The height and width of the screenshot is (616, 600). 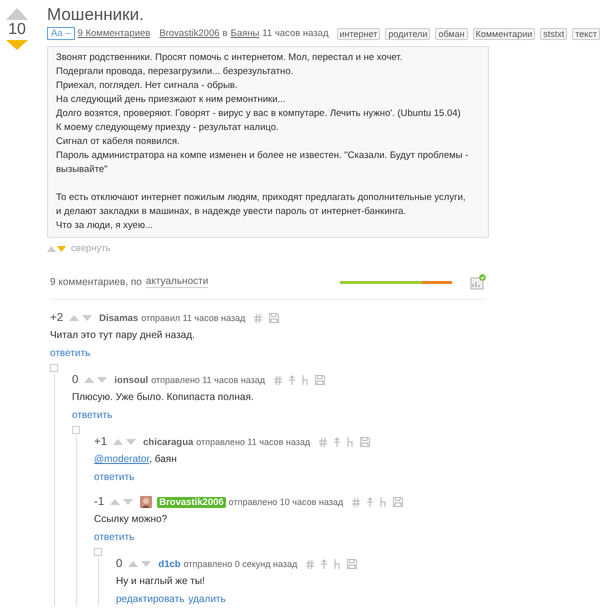 What do you see at coordinates (245, 33) in the screenshot?
I see `community-link: Баяны` at bounding box center [245, 33].